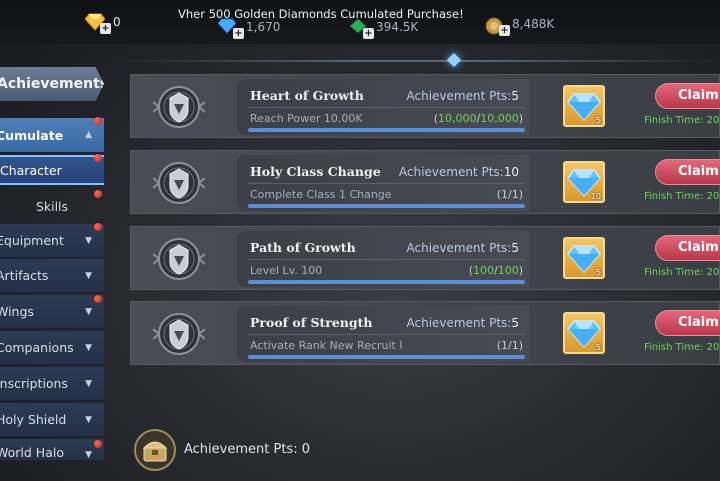 This screenshot has height=481, width=720. I want to click on achievements-title-tab: Achievements, so click(52, 84).